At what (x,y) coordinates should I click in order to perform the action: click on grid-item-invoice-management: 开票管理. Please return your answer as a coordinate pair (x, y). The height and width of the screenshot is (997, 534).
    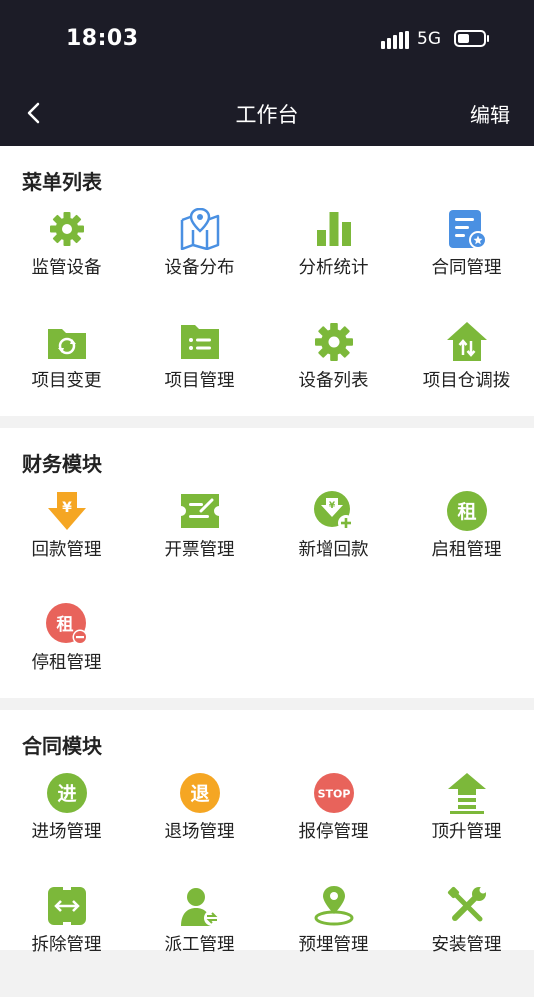
    Looking at the image, I should click on (199, 546).